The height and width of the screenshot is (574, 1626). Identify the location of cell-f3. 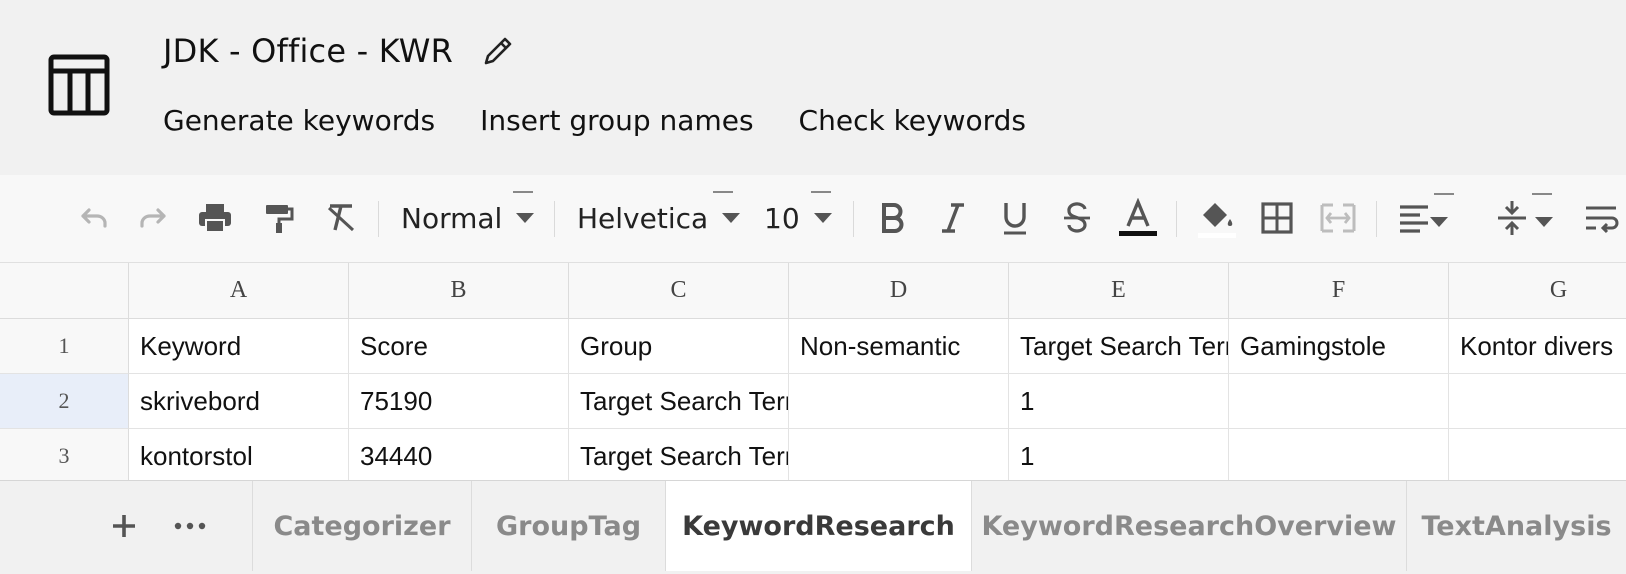
(1339, 454).